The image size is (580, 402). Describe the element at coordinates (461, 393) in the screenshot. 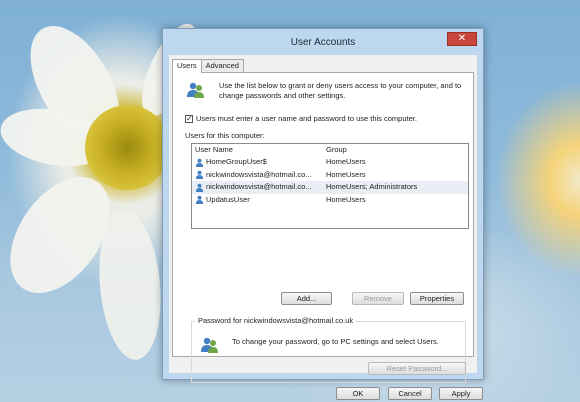

I see `apply-button: Apply` at that location.